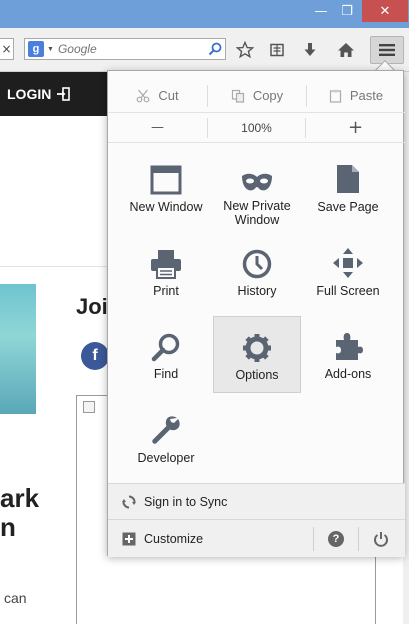 The width and height of the screenshot is (409, 624). I want to click on zoom-controls: — 100% +, so click(256, 128).